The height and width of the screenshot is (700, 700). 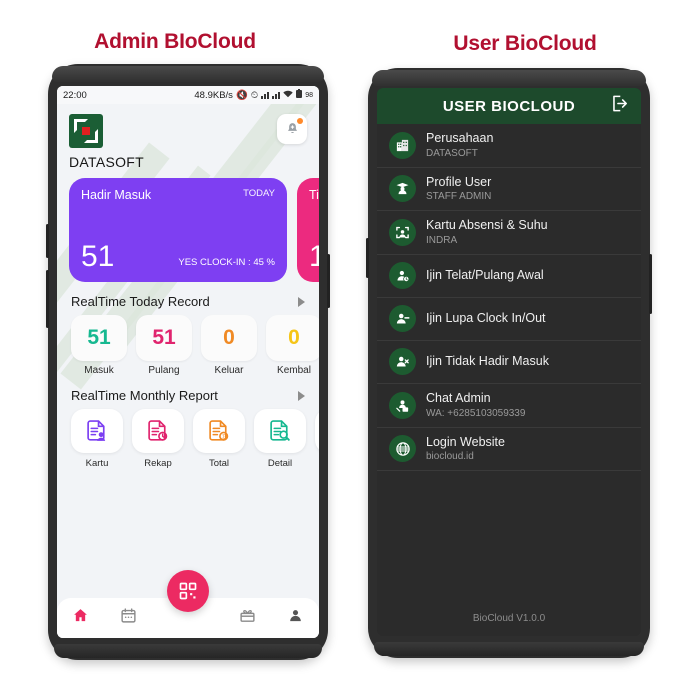 What do you see at coordinates (317, 463) in the screenshot?
I see `report-label: Expo` at bounding box center [317, 463].